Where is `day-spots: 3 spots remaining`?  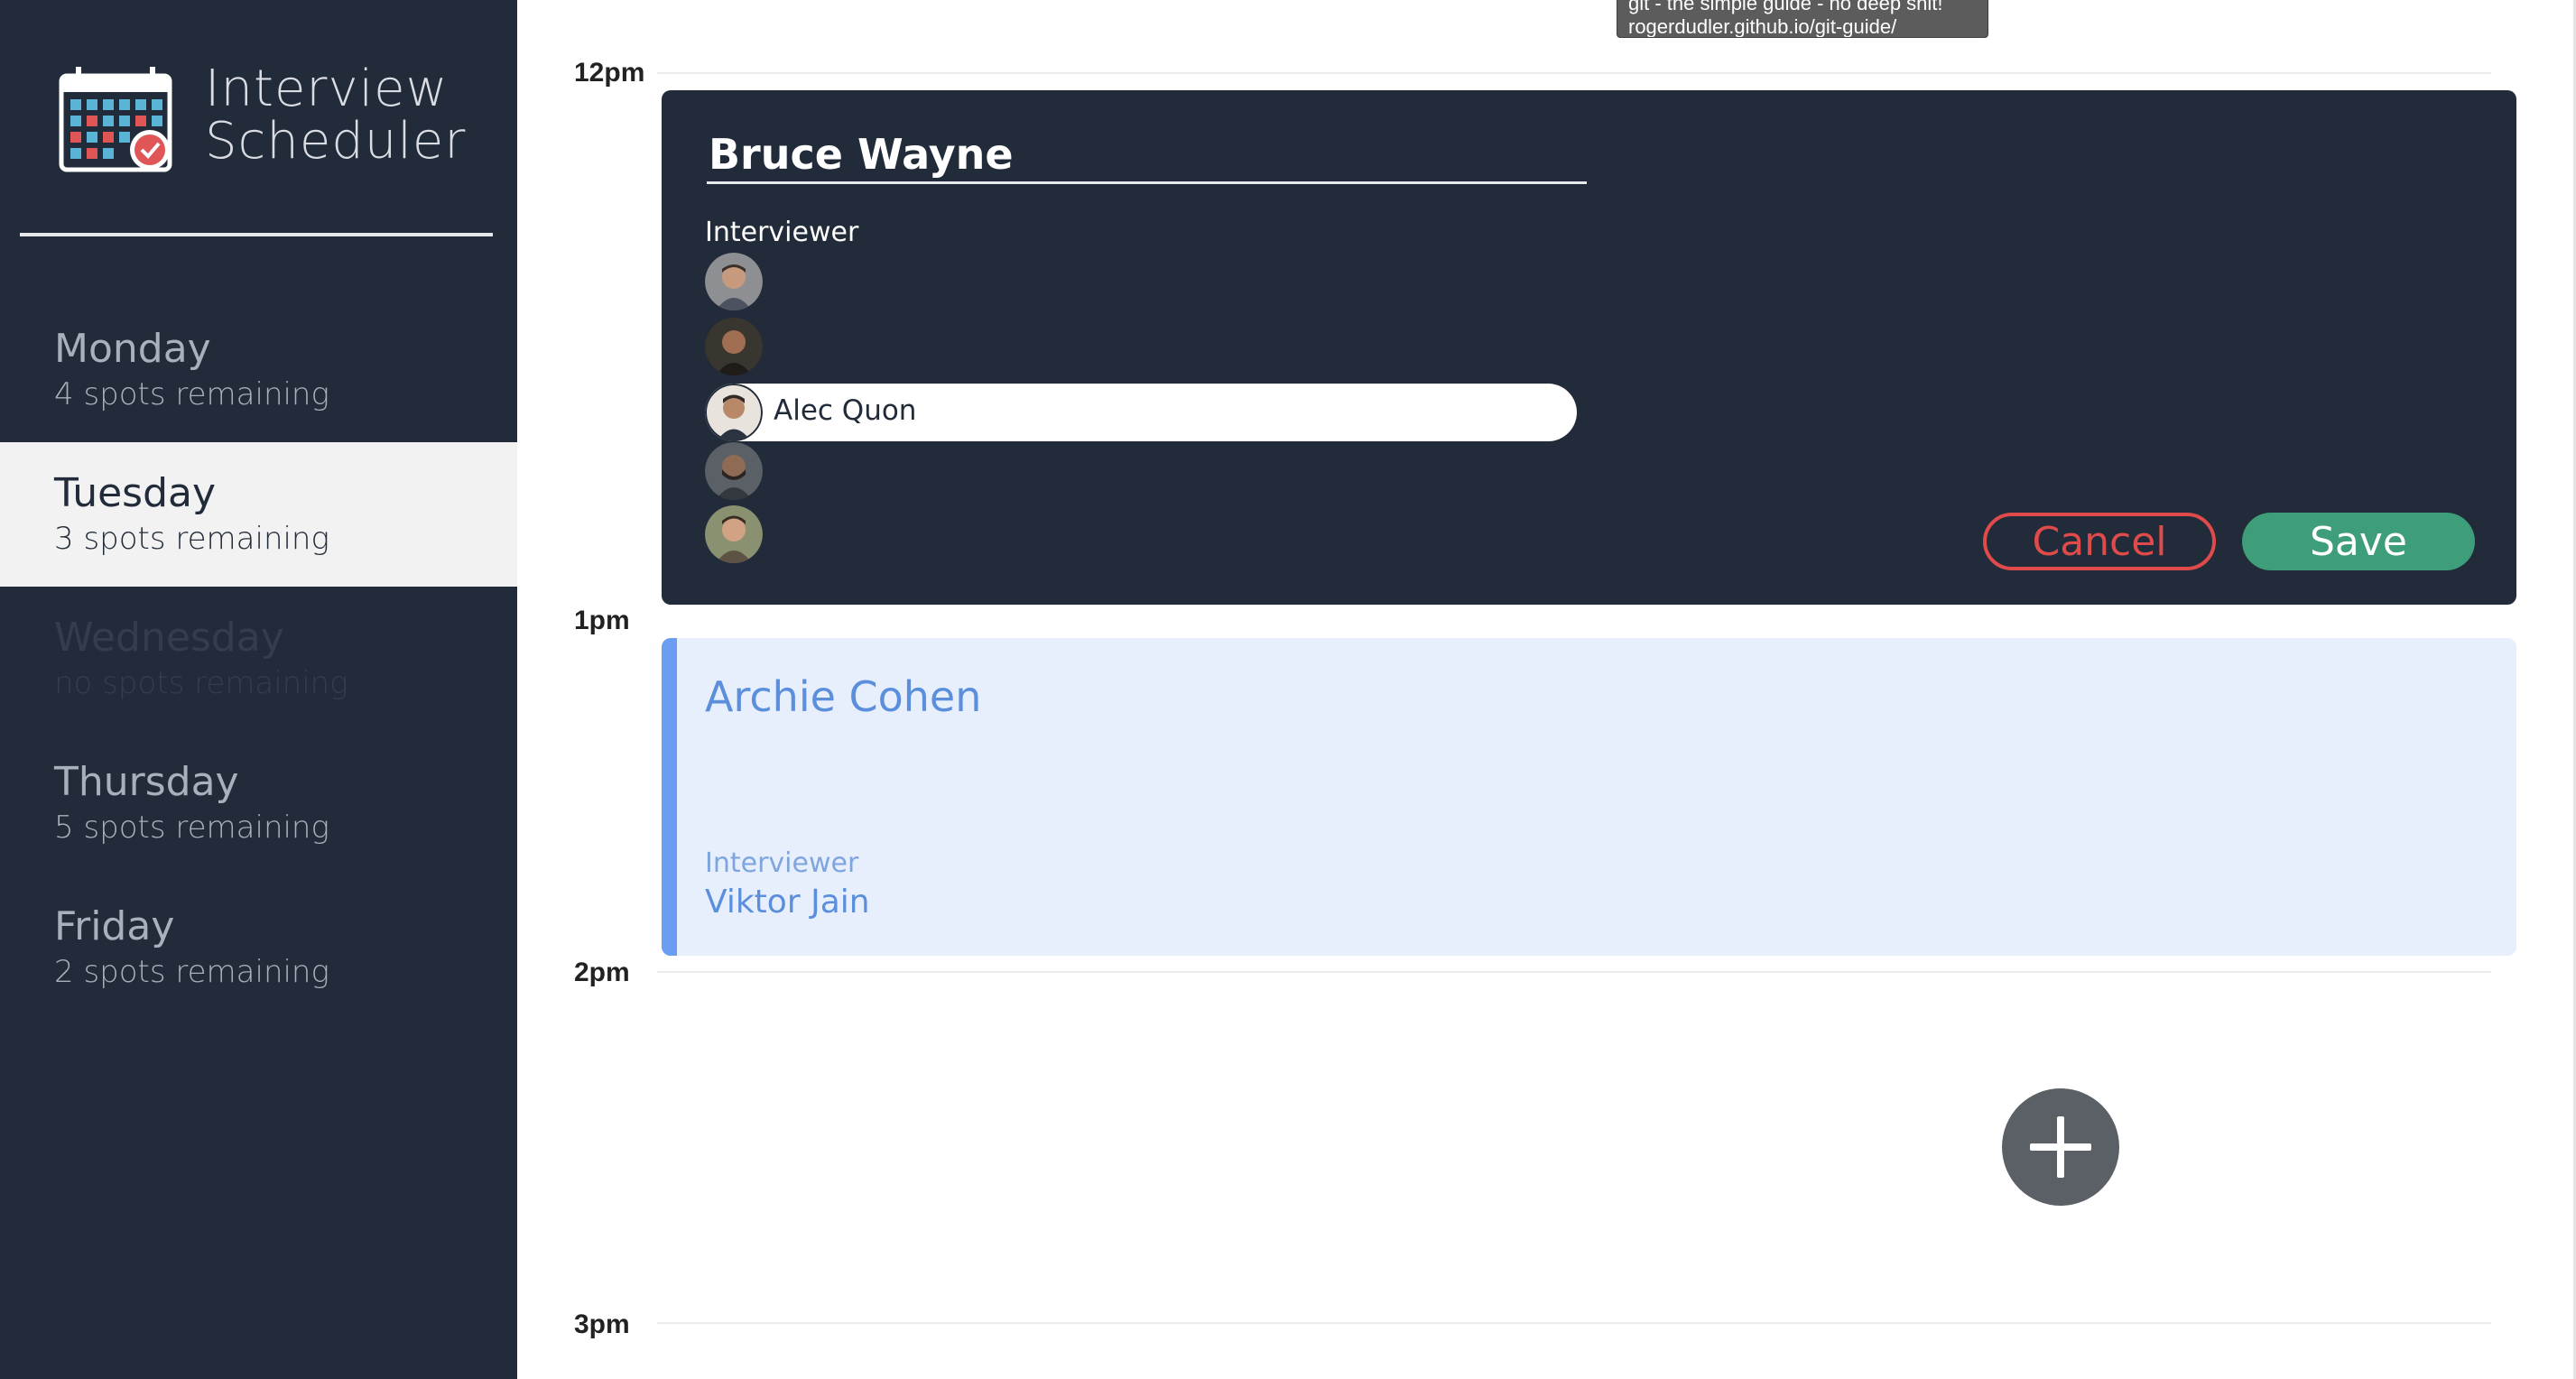
day-spots: 3 spots remaining is located at coordinates (191, 539).